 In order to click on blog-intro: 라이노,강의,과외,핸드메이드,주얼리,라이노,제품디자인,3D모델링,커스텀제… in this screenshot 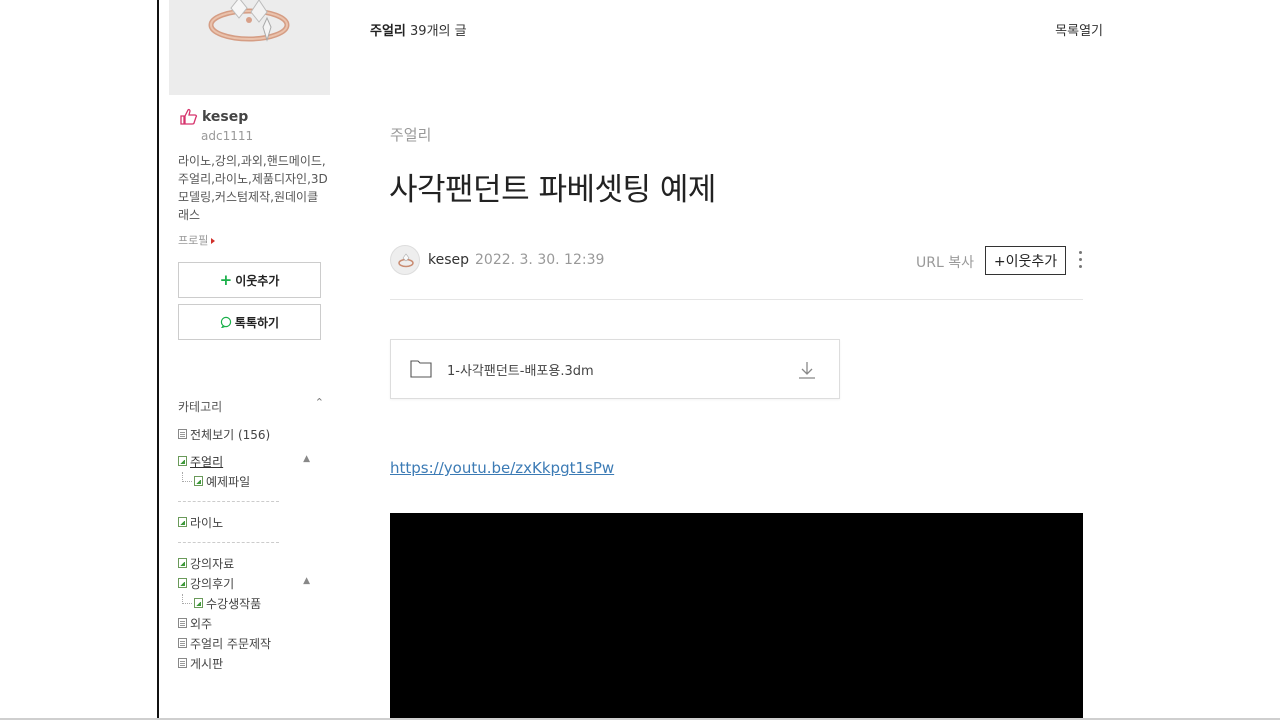, I will do `click(253, 188)`.